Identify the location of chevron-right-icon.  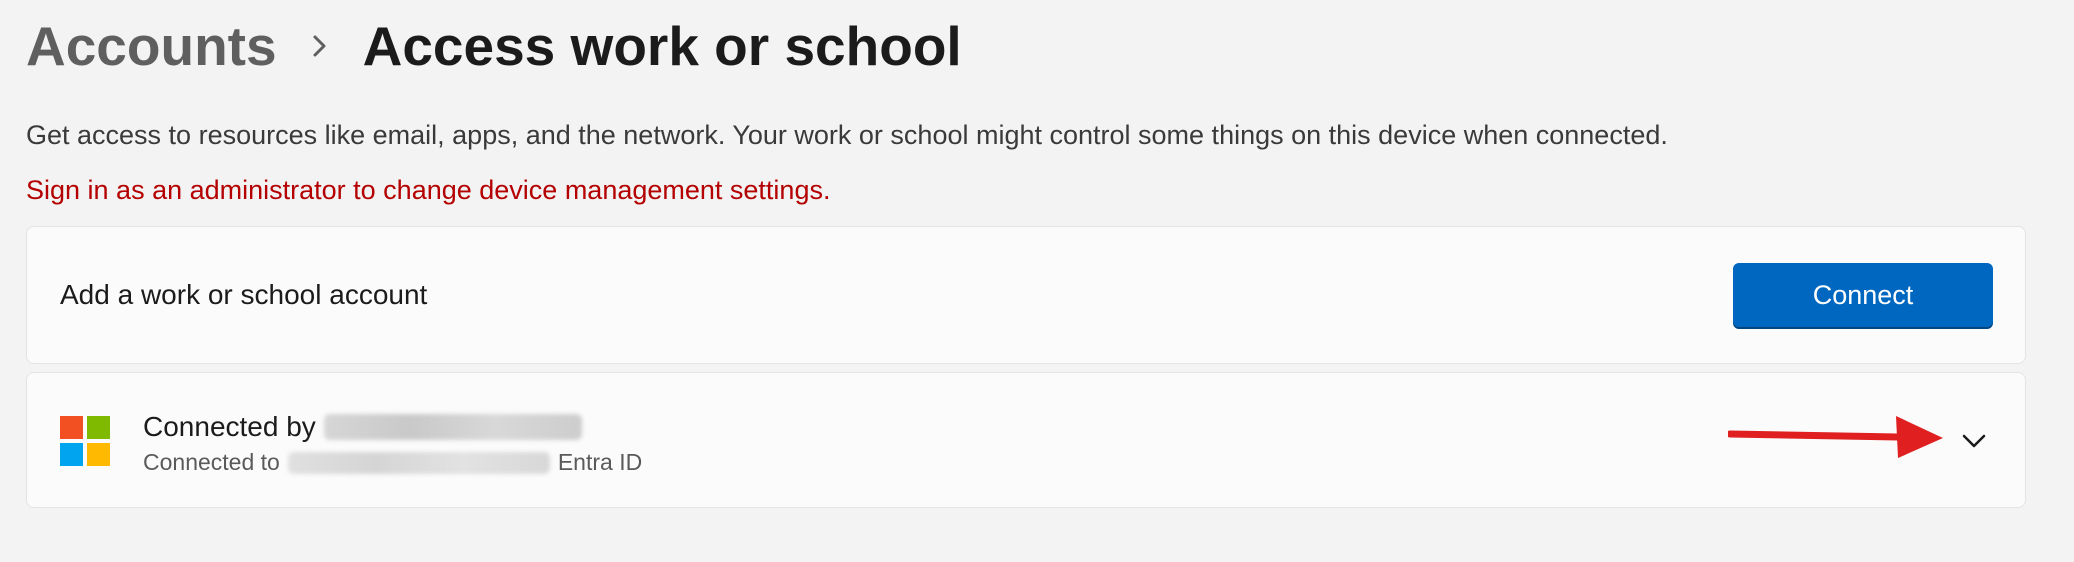
(320, 46).